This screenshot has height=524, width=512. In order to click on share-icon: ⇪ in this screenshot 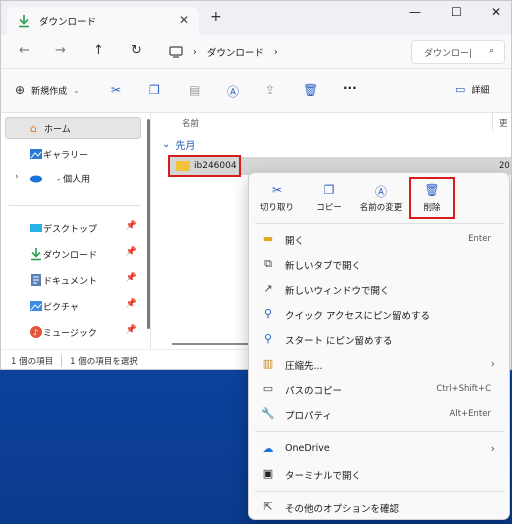, I will do `click(270, 90)`.